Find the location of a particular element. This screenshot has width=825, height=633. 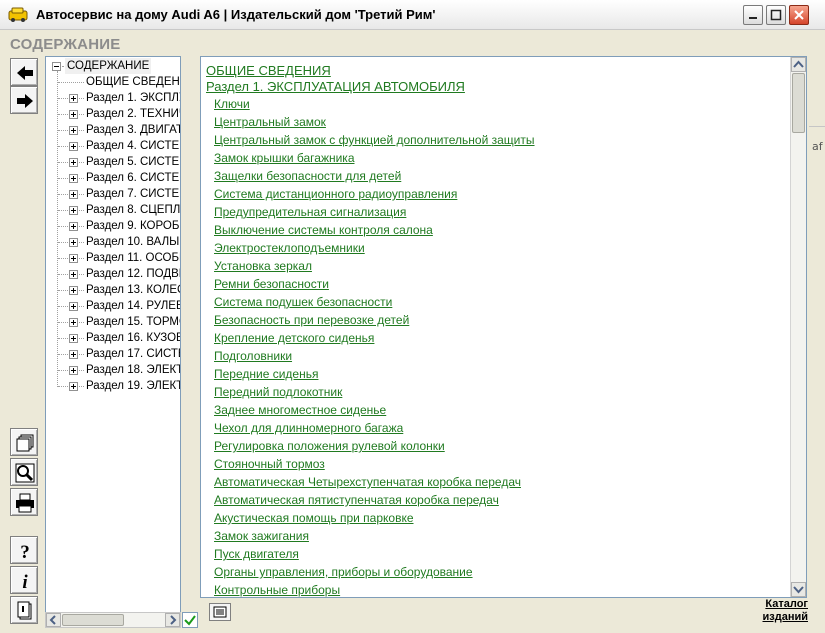

forward-button is located at coordinates (24, 100).